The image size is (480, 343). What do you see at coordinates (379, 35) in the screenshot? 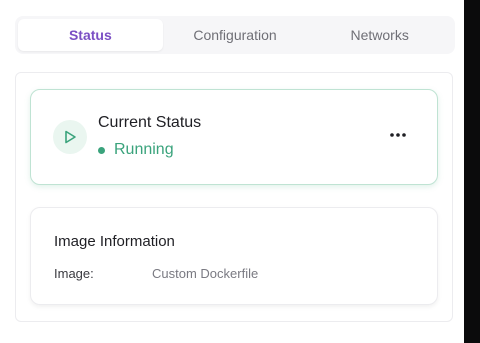
I see `tab-networks: Networks` at bounding box center [379, 35].